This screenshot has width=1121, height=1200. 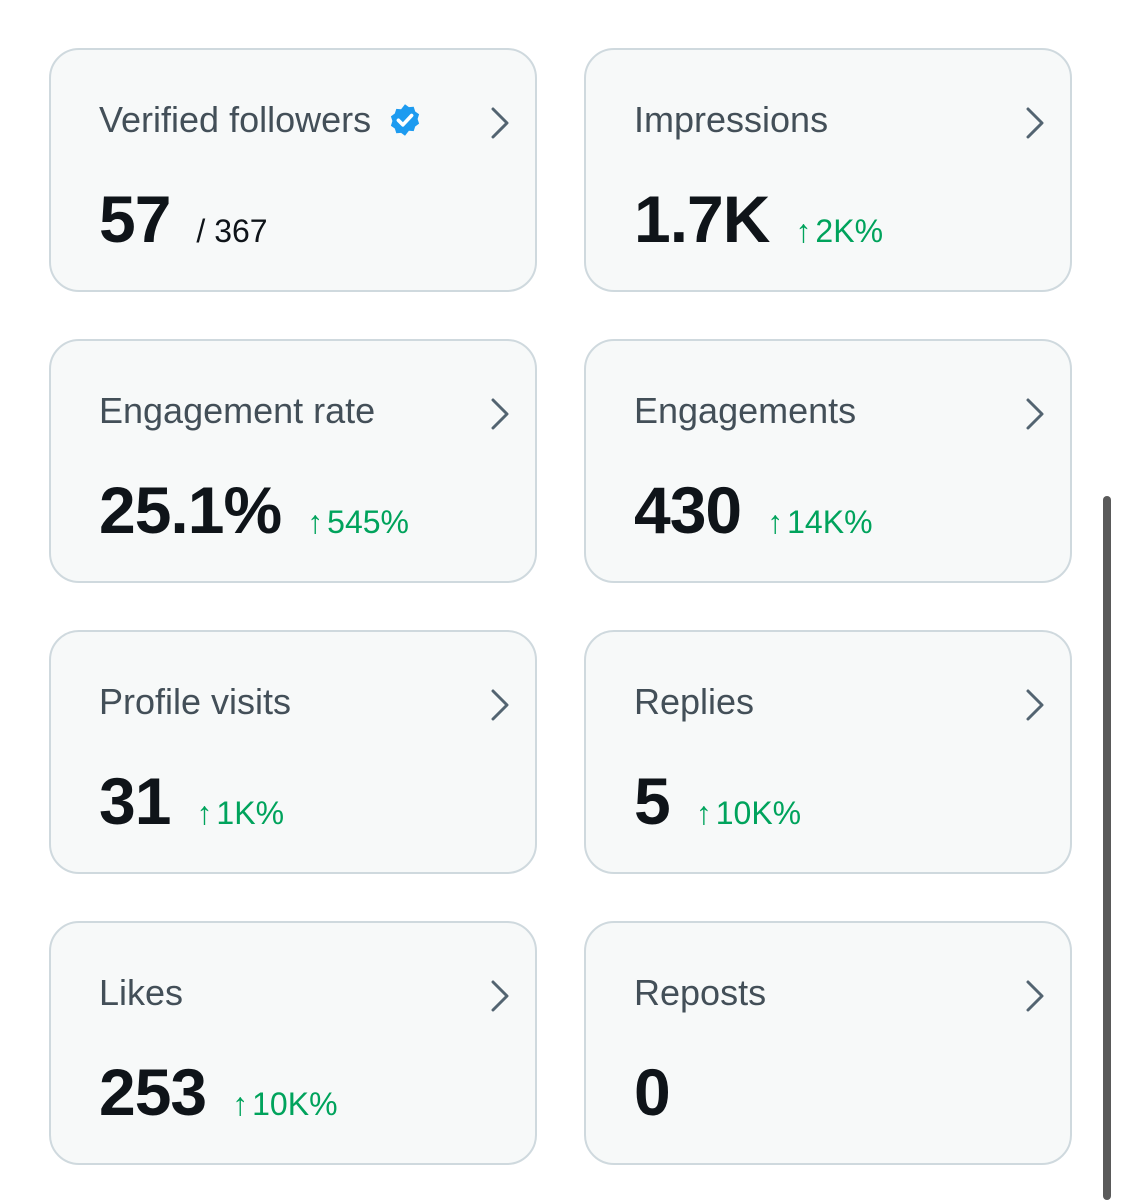 What do you see at coordinates (135, 219) in the screenshot?
I see `metric-value: 57` at bounding box center [135, 219].